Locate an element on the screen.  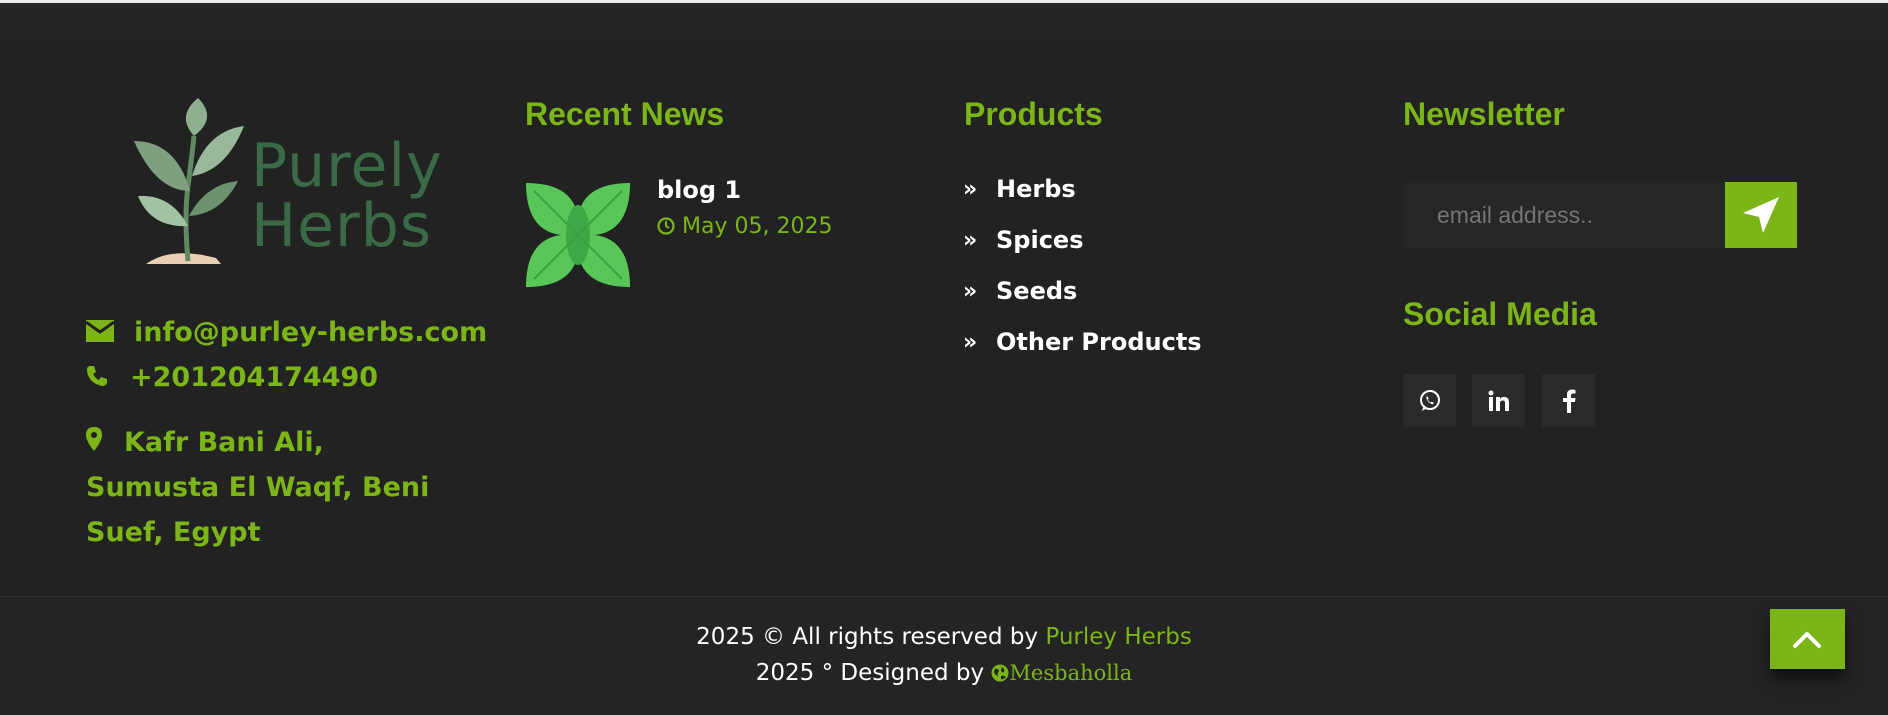
facebook-button is located at coordinates (1568, 400).